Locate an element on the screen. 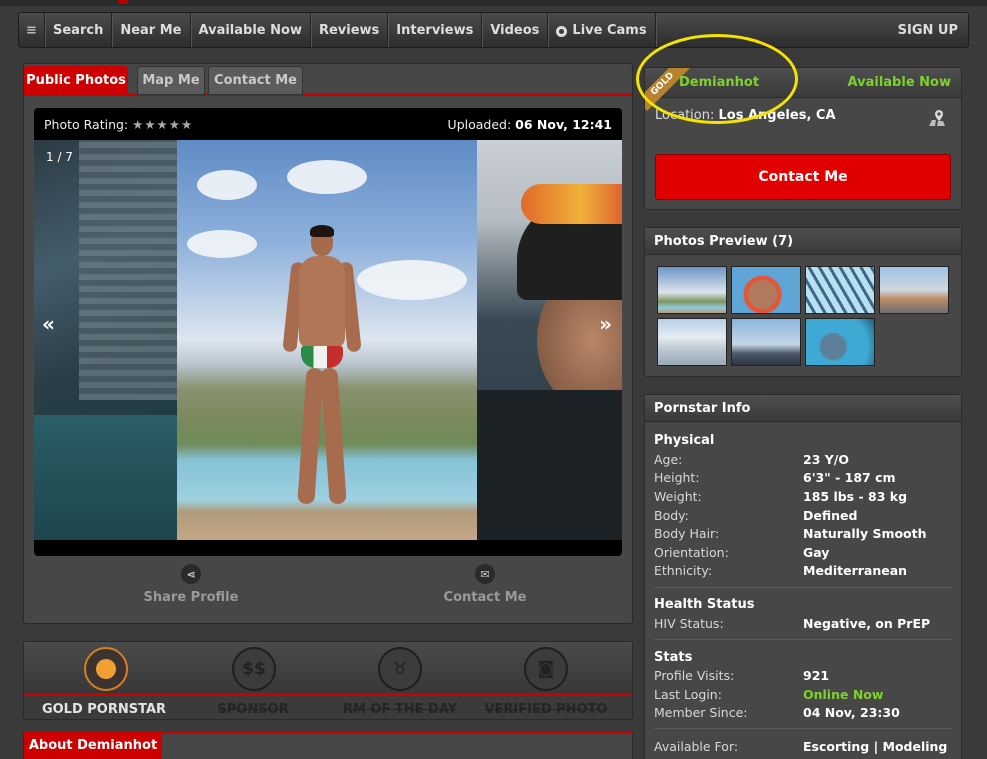 Image resolution: width=987 pixels, height=759 pixels. nav-interviews: Interviews is located at coordinates (435, 30).